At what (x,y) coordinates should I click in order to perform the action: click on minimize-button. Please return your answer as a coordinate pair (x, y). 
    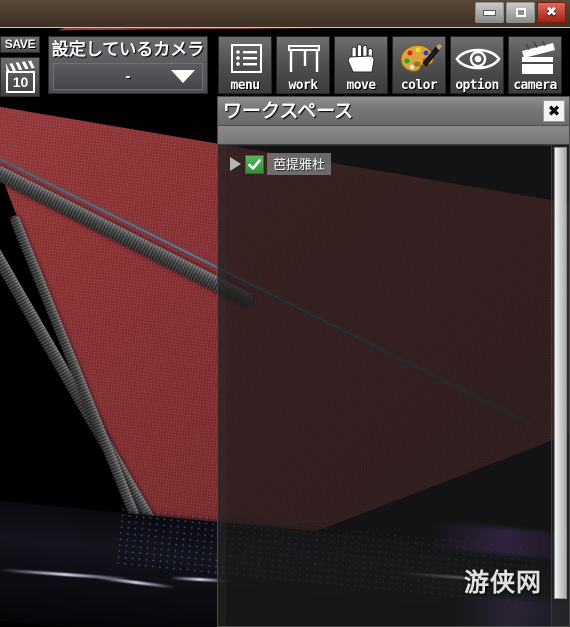
    Looking at the image, I should click on (489, 12).